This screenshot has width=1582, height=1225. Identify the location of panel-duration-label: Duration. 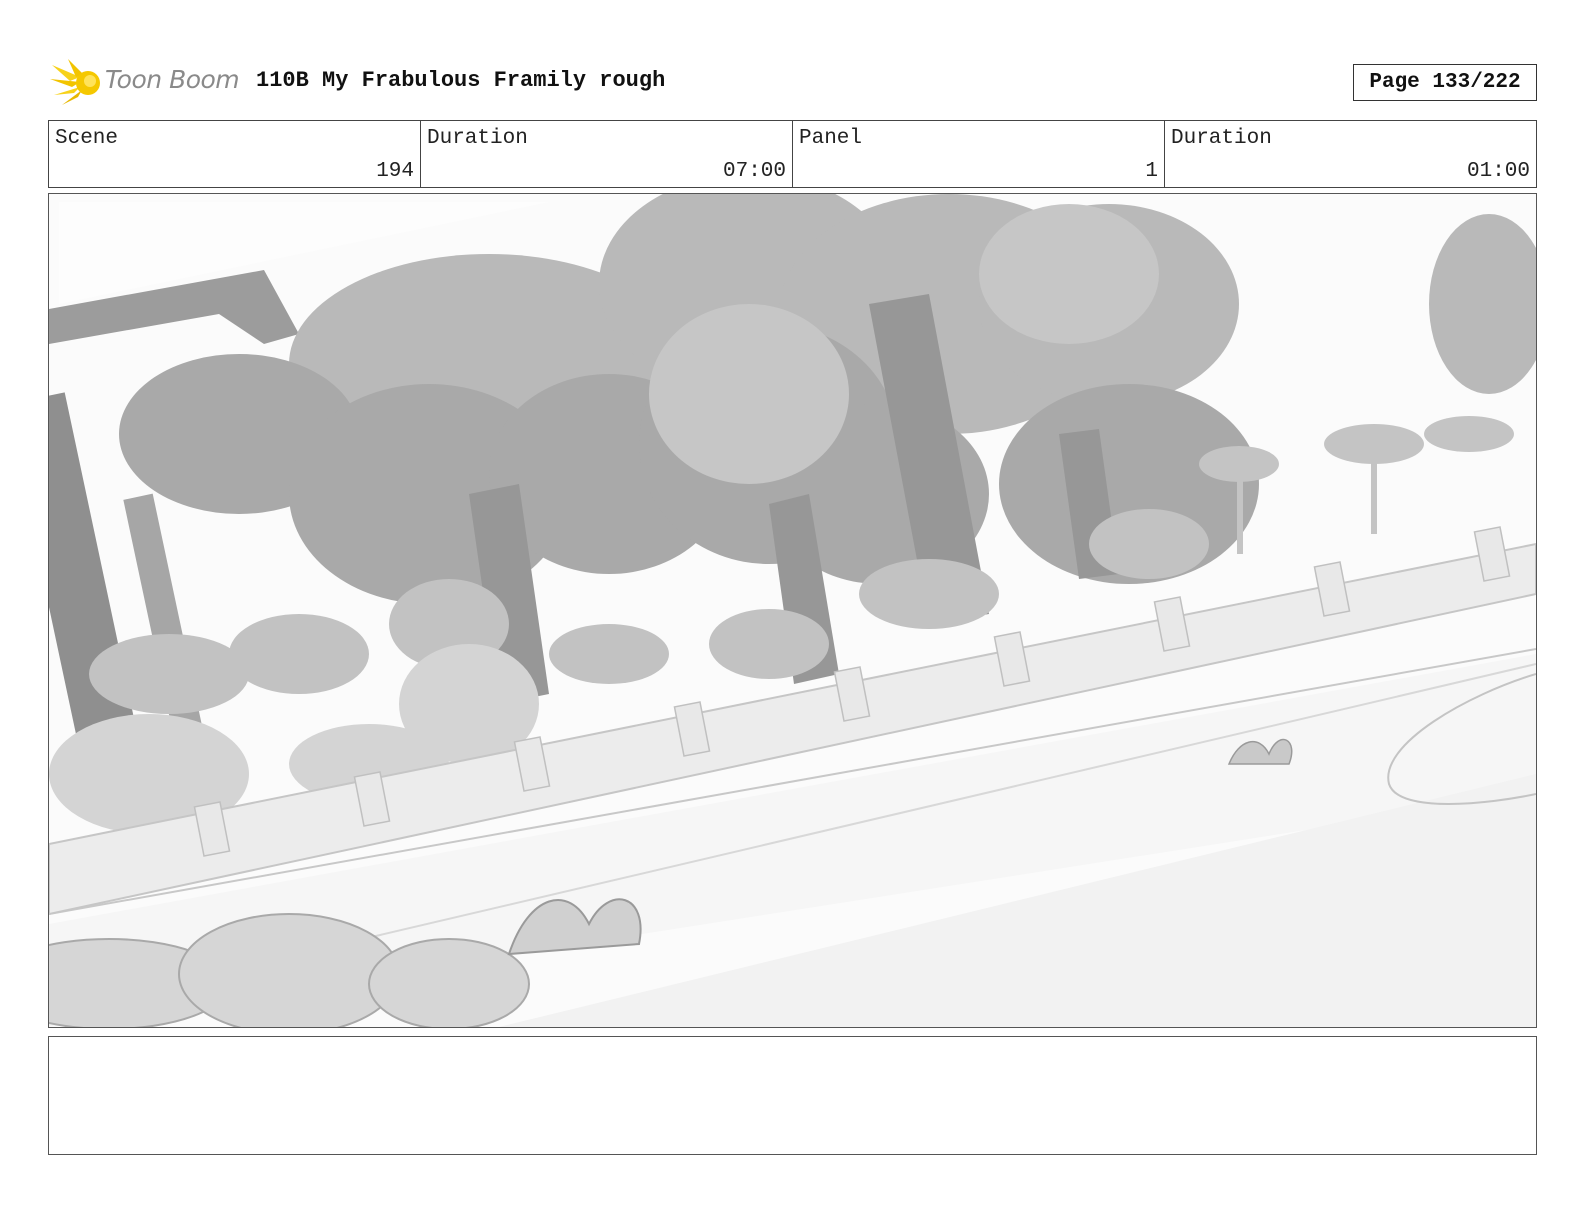
(1221, 138).